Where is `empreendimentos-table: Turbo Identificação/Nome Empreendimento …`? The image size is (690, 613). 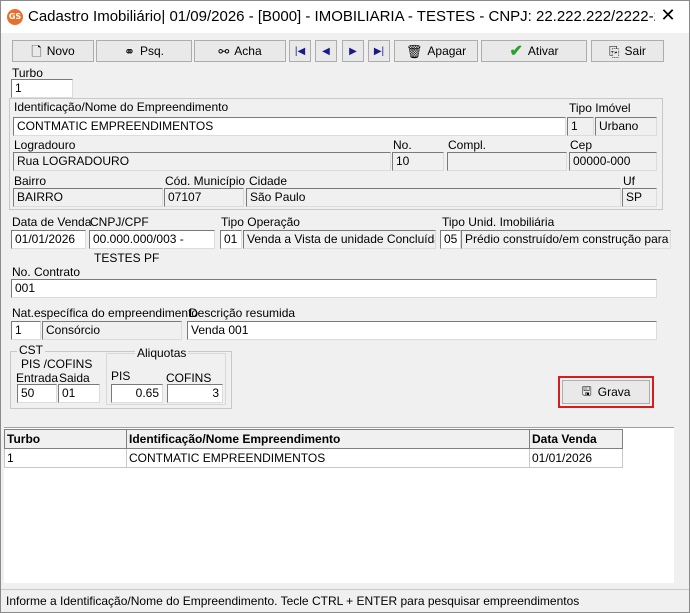 empreendimentos-table: Turbo Identificação/Nome Empreendimento … is located at coordinates (313, 448).